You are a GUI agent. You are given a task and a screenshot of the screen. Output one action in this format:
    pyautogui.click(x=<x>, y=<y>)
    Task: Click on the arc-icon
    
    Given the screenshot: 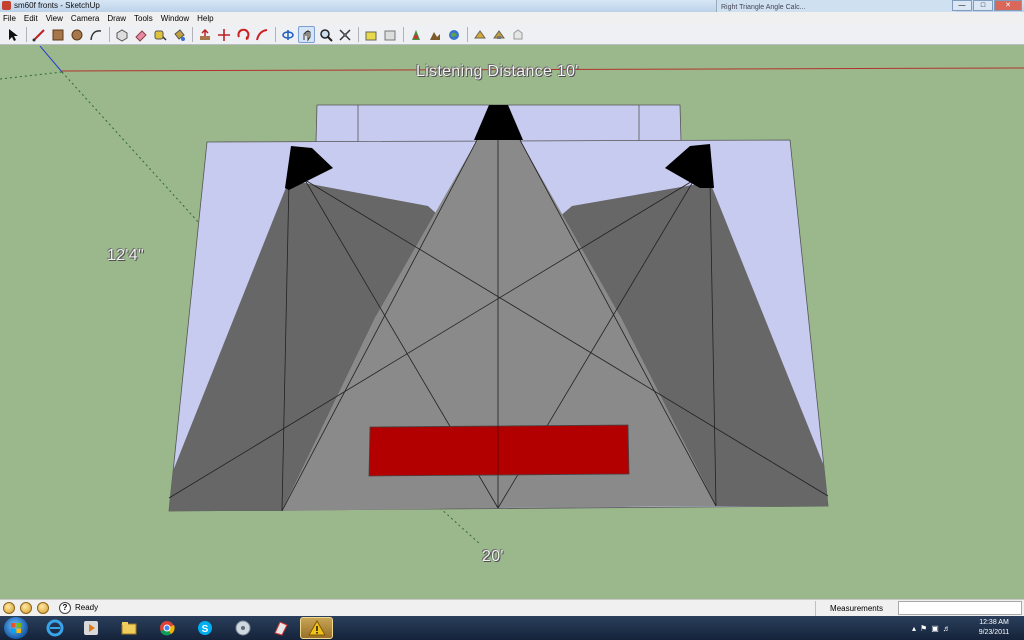 What is the action you would take?
    pyautogui.click(x=95, y=34)
    